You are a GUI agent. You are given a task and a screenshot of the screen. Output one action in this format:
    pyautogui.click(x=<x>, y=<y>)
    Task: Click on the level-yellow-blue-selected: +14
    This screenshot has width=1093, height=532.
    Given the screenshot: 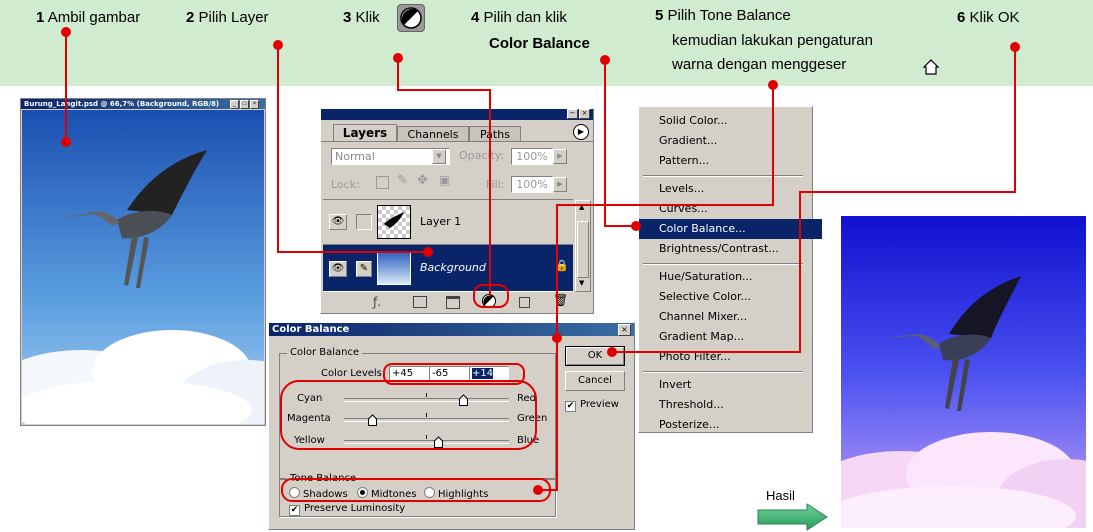 What is the action you would take?
    pyautogui.click(x=483, y=373)
    